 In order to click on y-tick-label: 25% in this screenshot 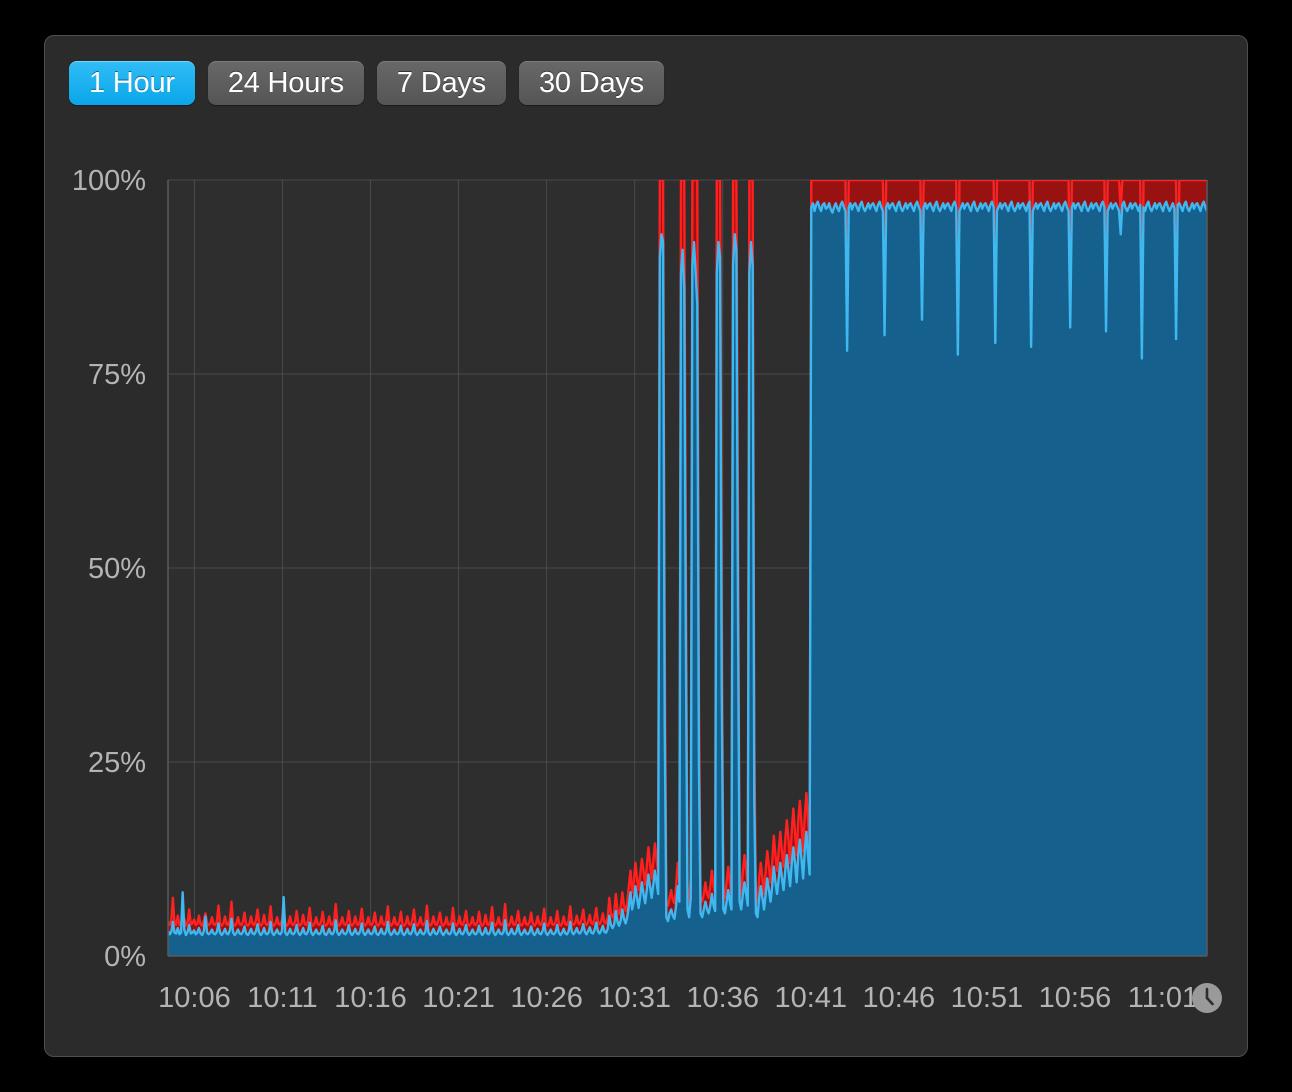, I will do `click(117, 763)`.